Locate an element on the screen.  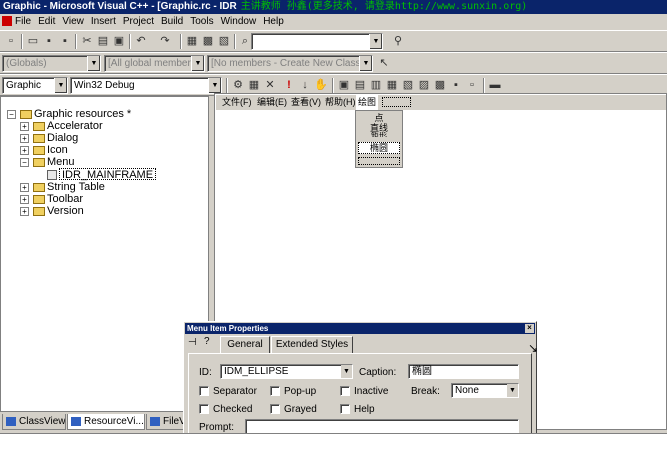
paste-icon: ▣ is located at coordinates (119, 41).